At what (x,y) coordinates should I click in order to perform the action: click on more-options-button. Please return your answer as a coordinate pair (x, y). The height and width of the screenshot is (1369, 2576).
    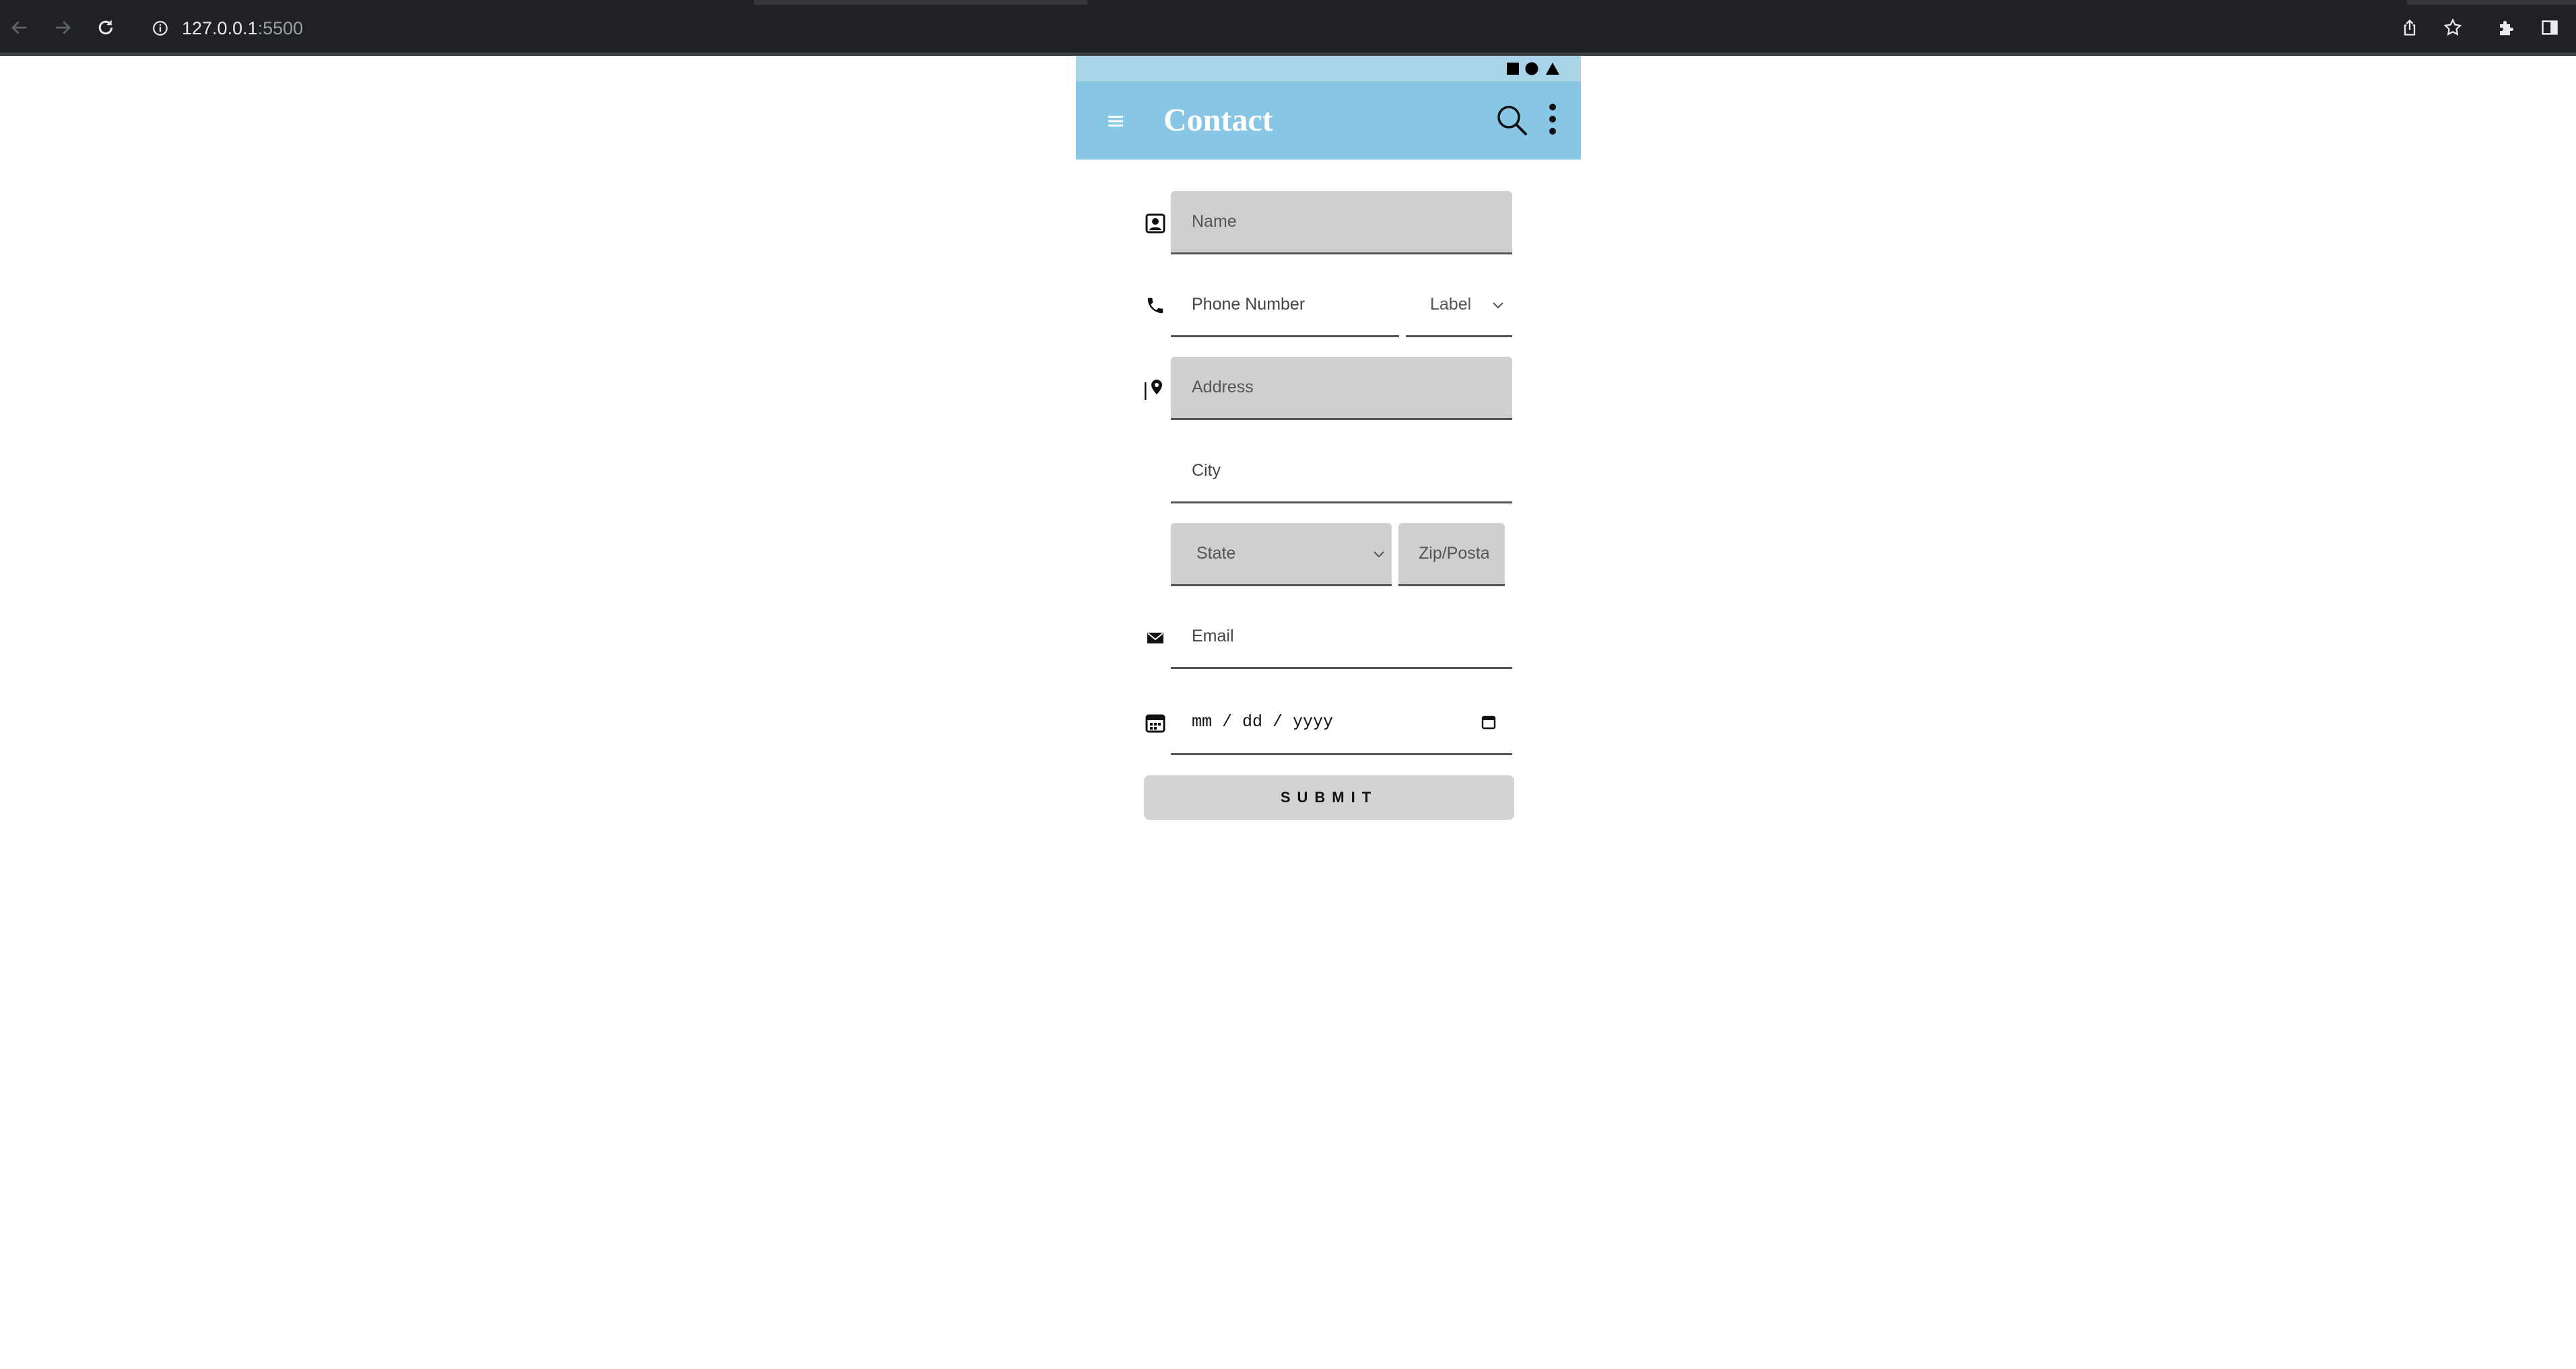
    Looking at the image, I should click on (1552, 120).